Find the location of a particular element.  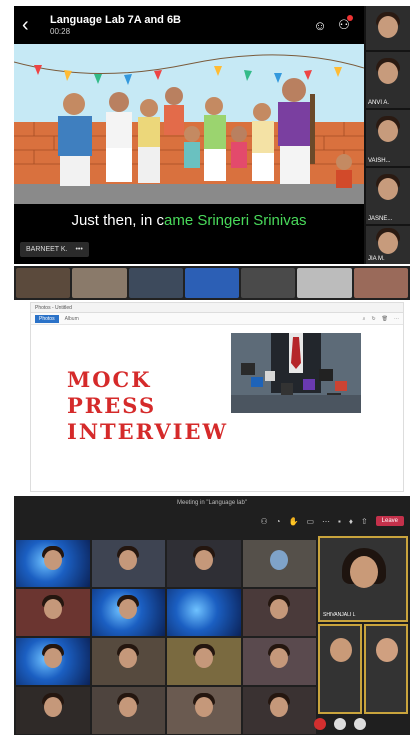

heading-line: INTERVIEW is located at coordinates (148, 431).